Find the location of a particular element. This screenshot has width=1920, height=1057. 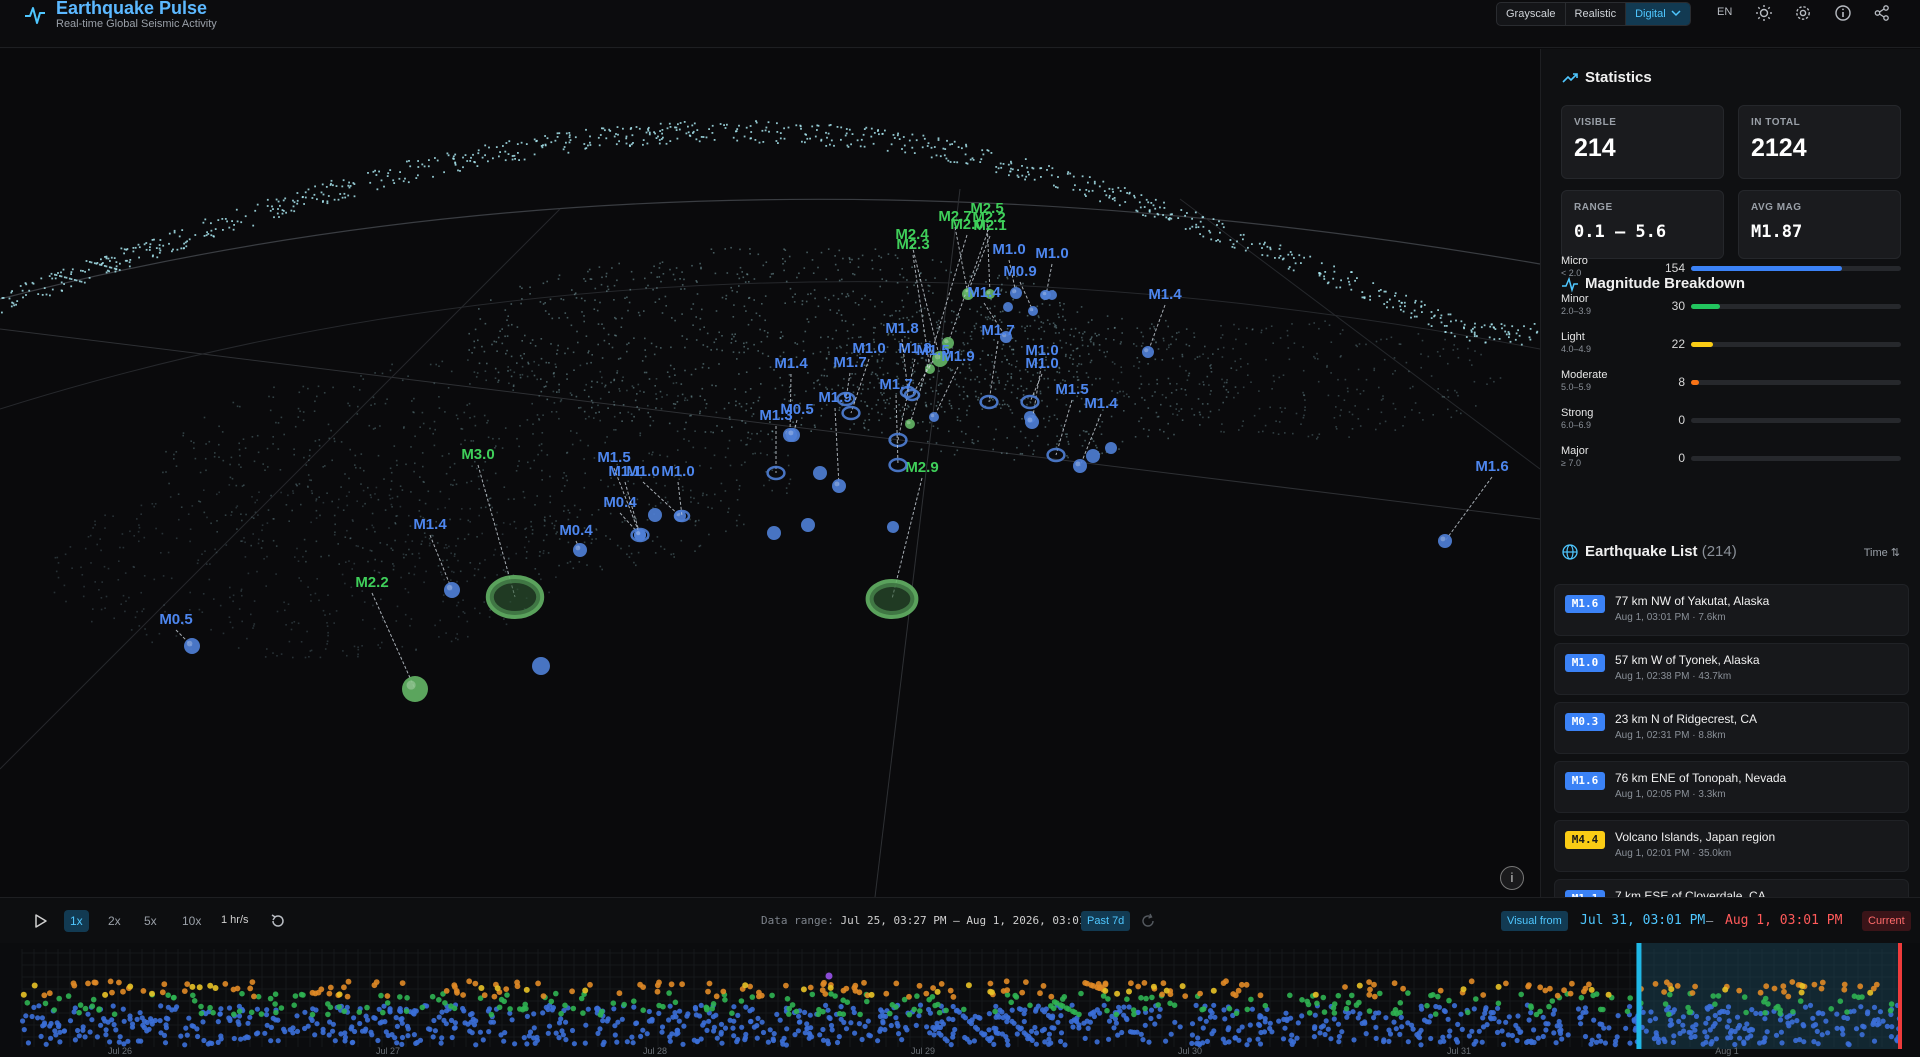

playback-rate: 1 hr/s is located at coordinates (235, 920).